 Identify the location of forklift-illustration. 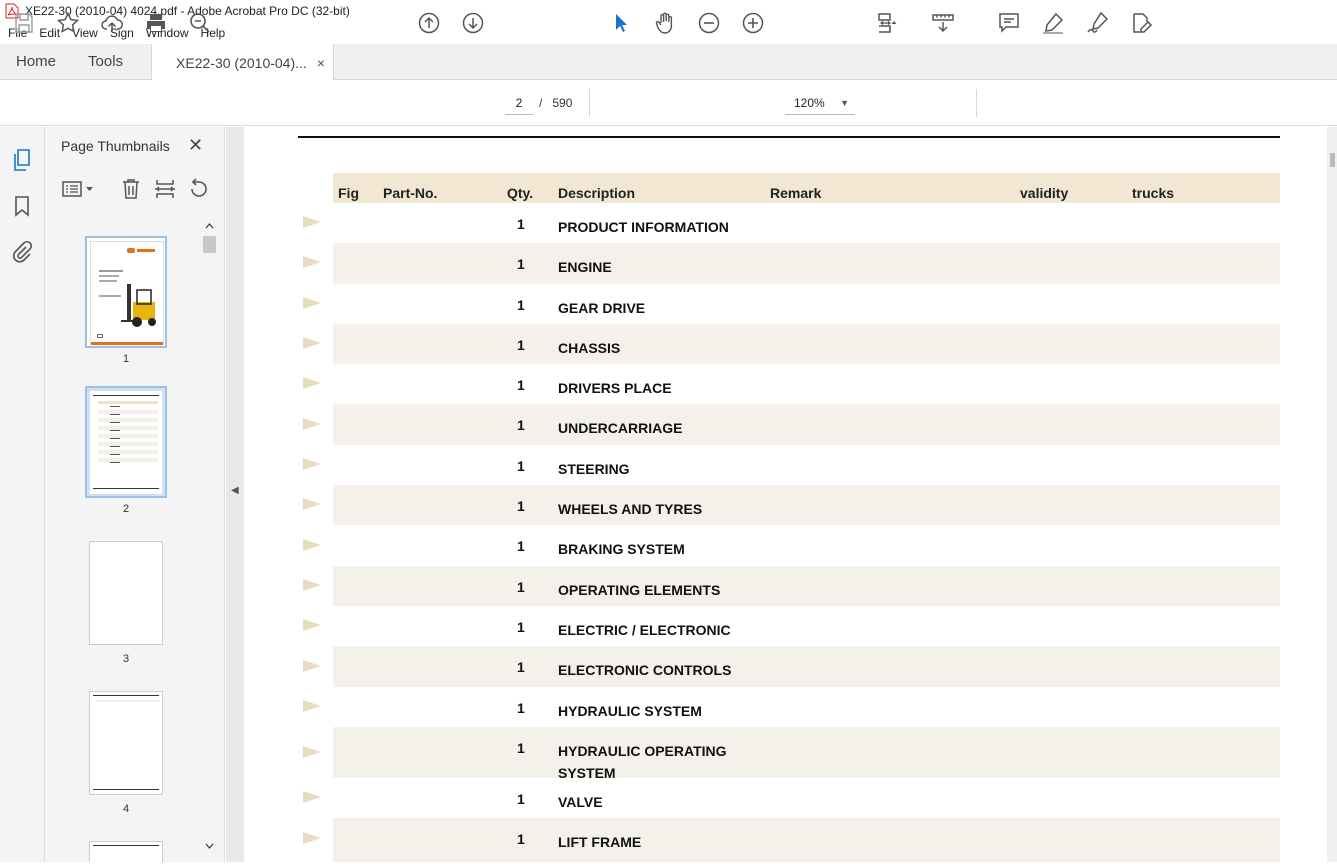
(138, 305).